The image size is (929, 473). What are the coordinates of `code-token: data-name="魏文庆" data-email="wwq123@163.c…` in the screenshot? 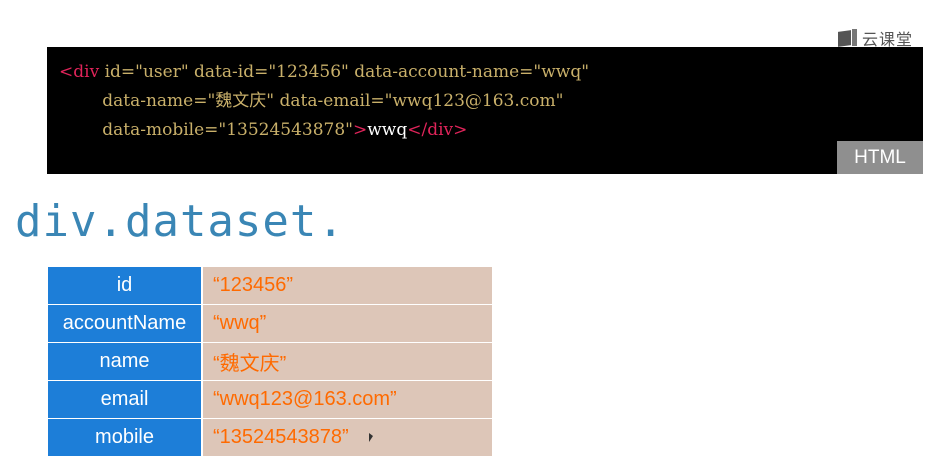 It's located at (311, 101).